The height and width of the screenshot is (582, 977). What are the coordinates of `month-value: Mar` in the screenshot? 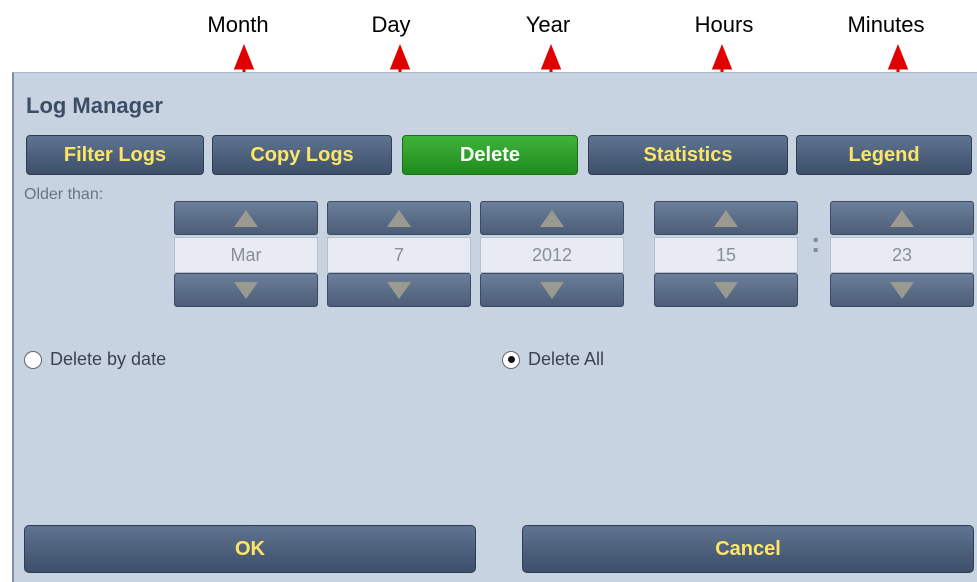 It's located at (246, 255).